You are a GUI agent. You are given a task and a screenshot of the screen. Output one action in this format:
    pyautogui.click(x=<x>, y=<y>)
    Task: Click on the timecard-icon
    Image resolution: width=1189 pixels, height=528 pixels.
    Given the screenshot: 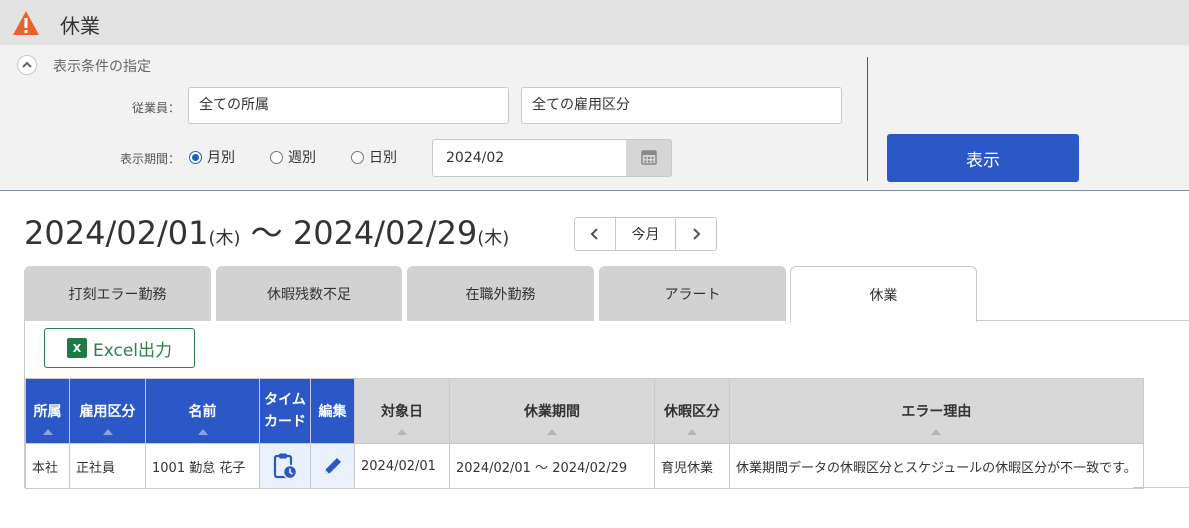 What is the action you would take?
    pyautogui.click(x=285, y=466)
    